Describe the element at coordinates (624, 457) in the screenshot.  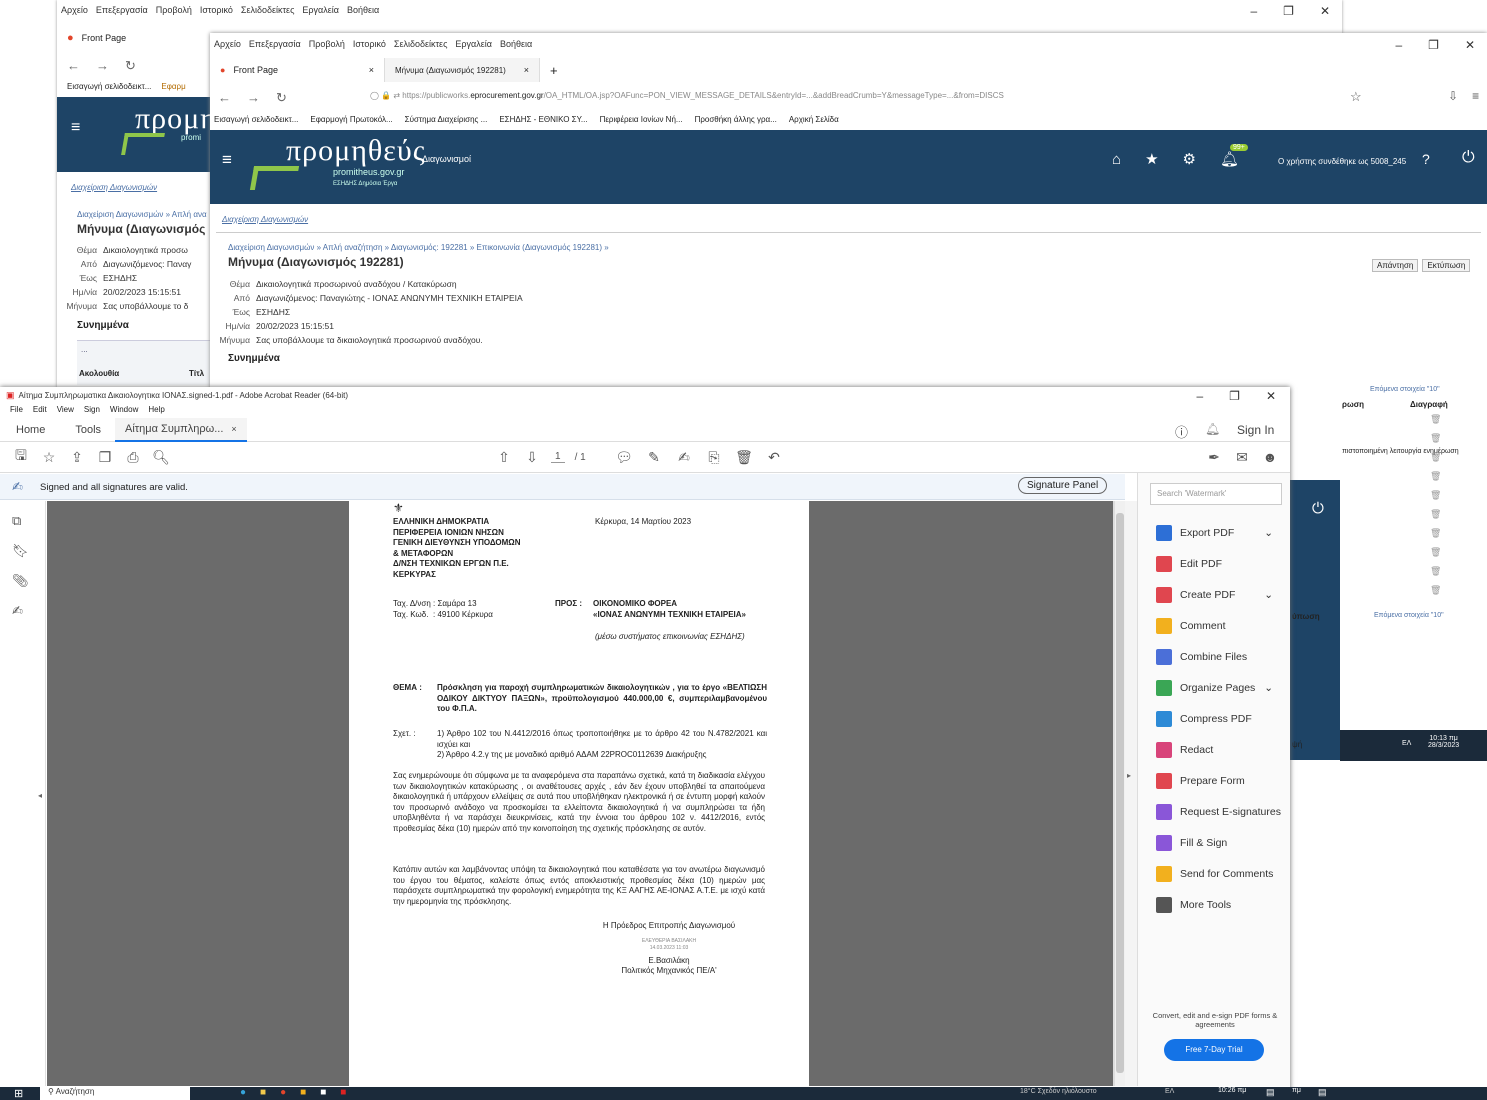
I see `comment-icon: 💬︎` at that location.